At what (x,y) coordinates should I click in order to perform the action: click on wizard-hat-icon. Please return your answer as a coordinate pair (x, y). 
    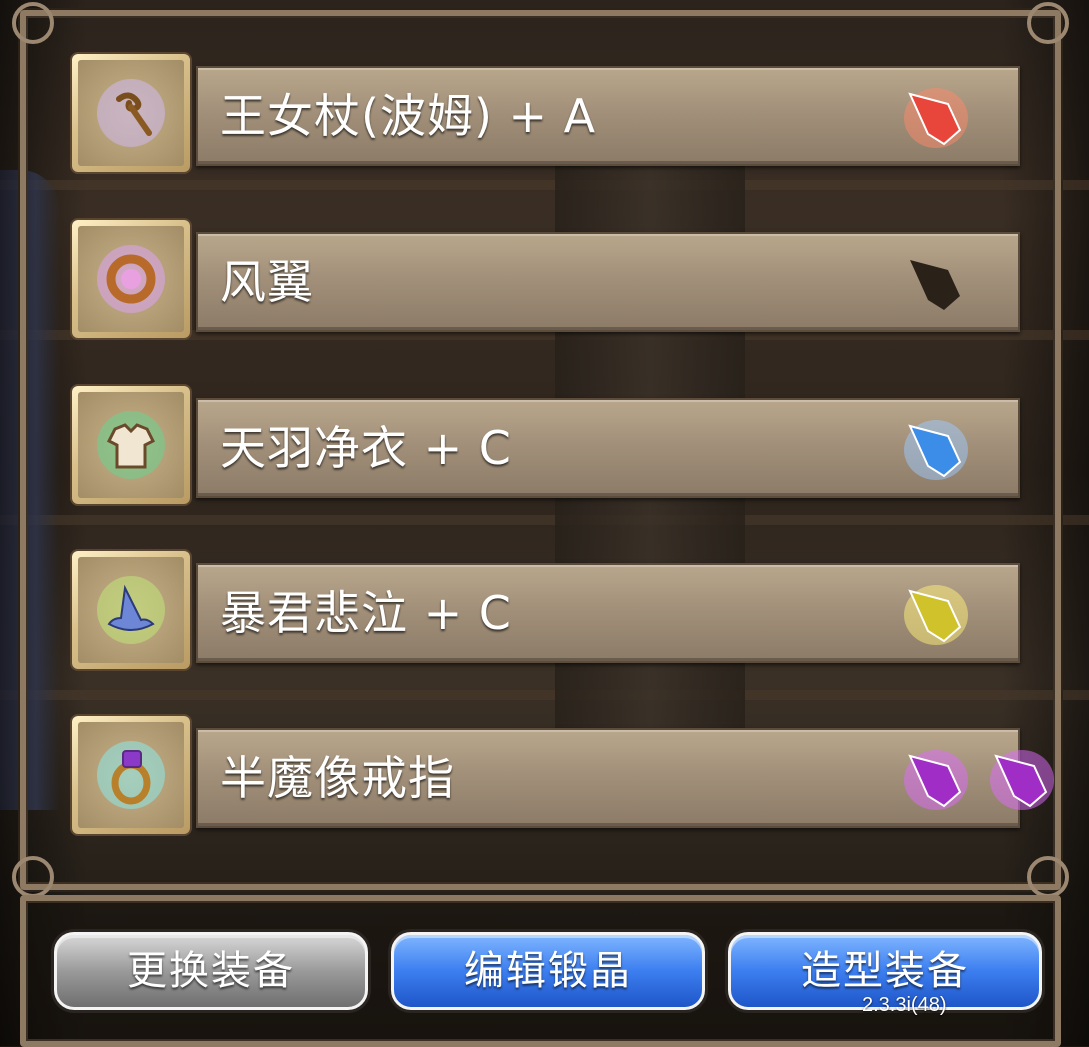
    Looking at the image, I should click on (131, 610).